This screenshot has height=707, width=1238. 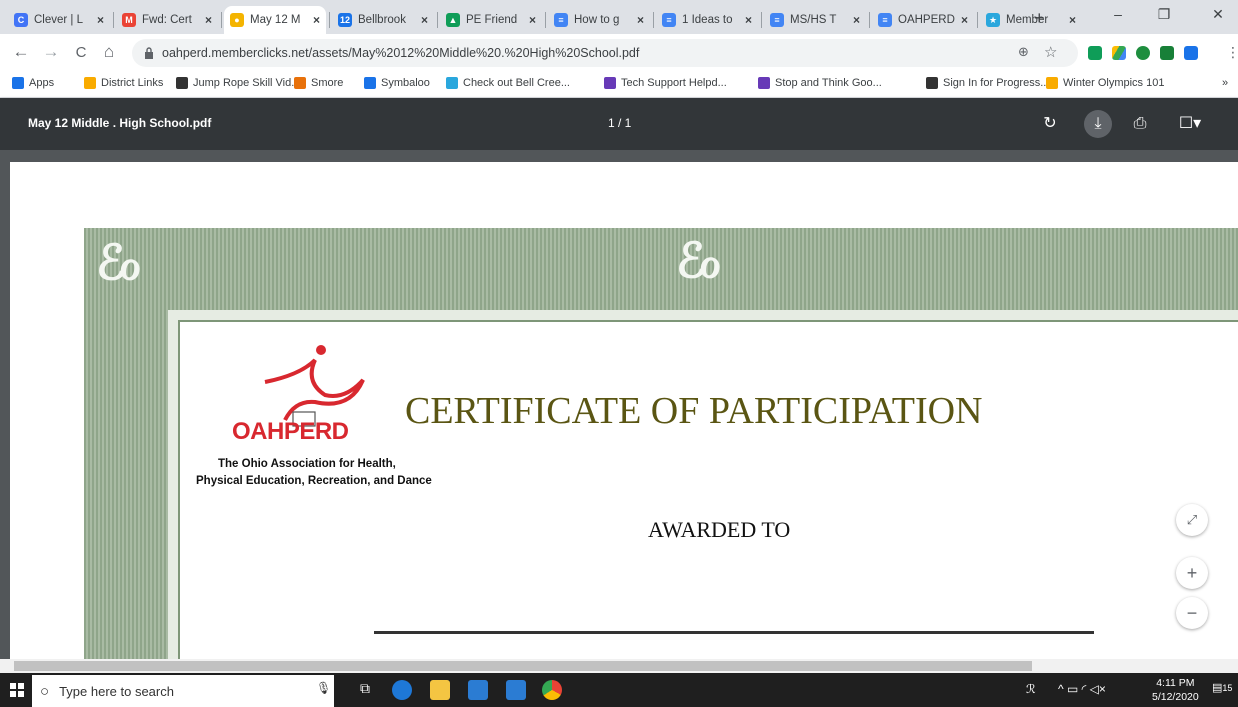 I want to click on restore-button: ❐, so click(x=1164, y=17).